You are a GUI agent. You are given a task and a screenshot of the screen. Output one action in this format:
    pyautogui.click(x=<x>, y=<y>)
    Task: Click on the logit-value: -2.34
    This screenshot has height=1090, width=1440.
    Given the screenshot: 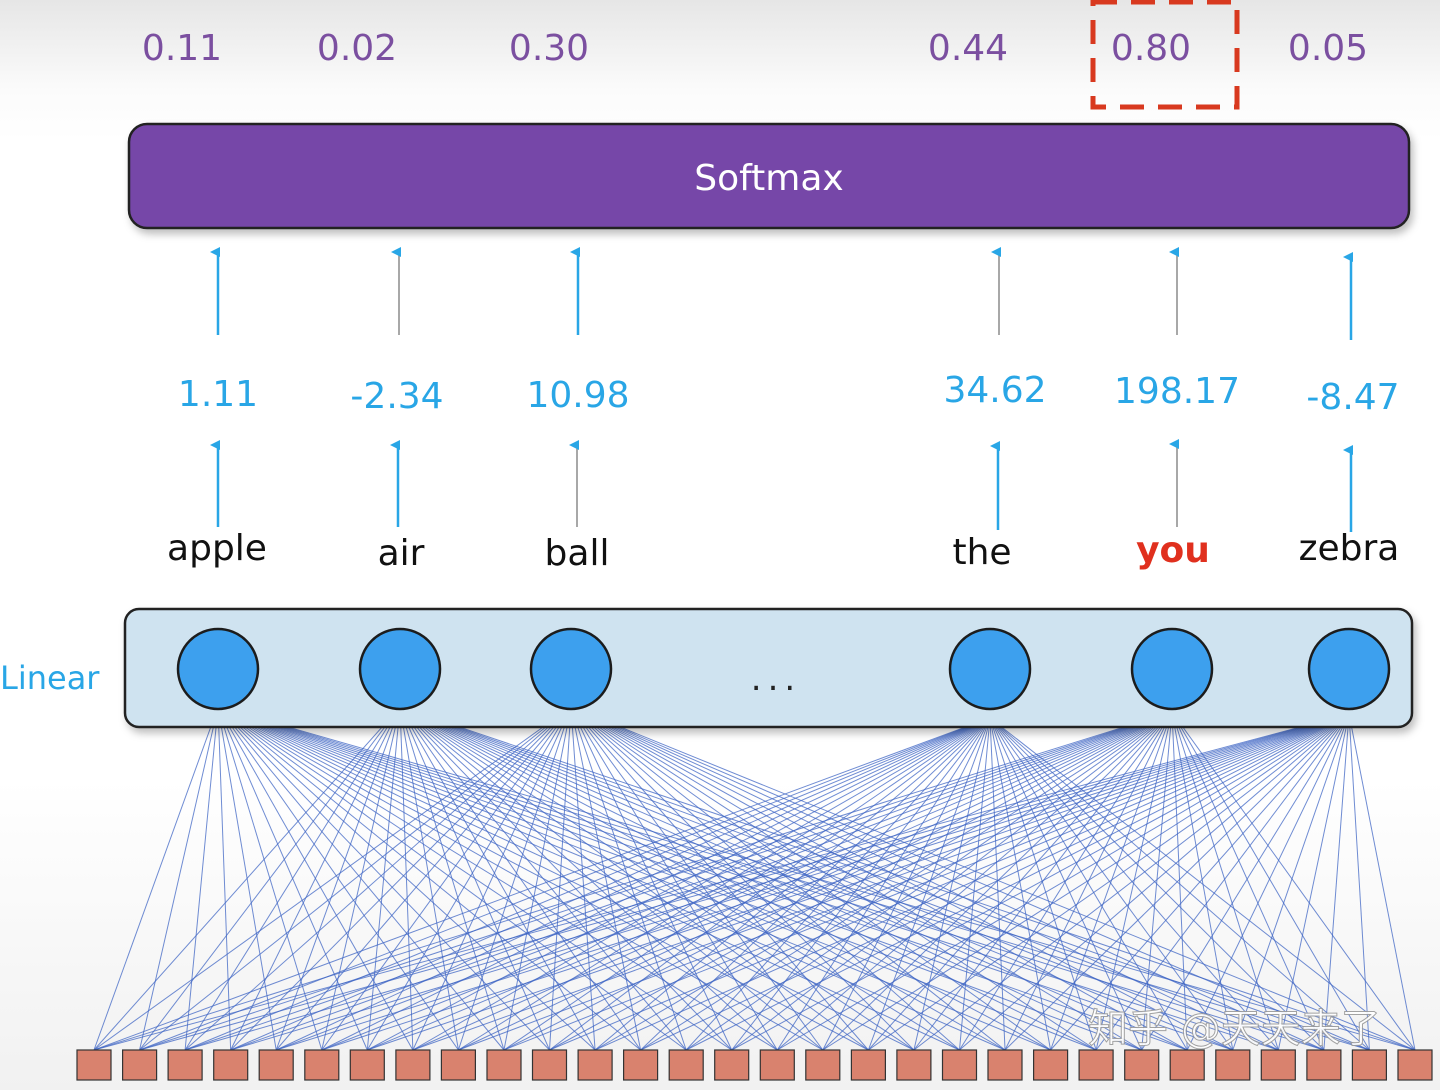 What is the action you would take?
    pyautogui.click(x=396, y=396)
    